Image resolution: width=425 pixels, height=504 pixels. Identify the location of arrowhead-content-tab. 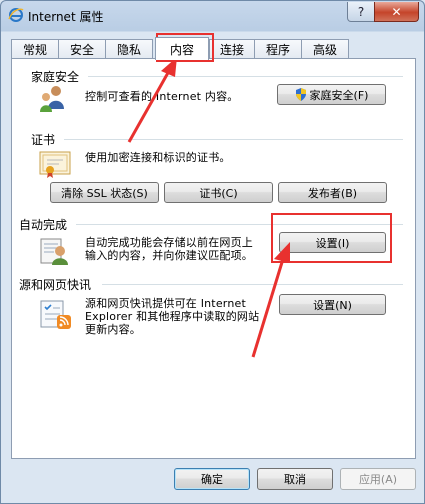
(169, 67).